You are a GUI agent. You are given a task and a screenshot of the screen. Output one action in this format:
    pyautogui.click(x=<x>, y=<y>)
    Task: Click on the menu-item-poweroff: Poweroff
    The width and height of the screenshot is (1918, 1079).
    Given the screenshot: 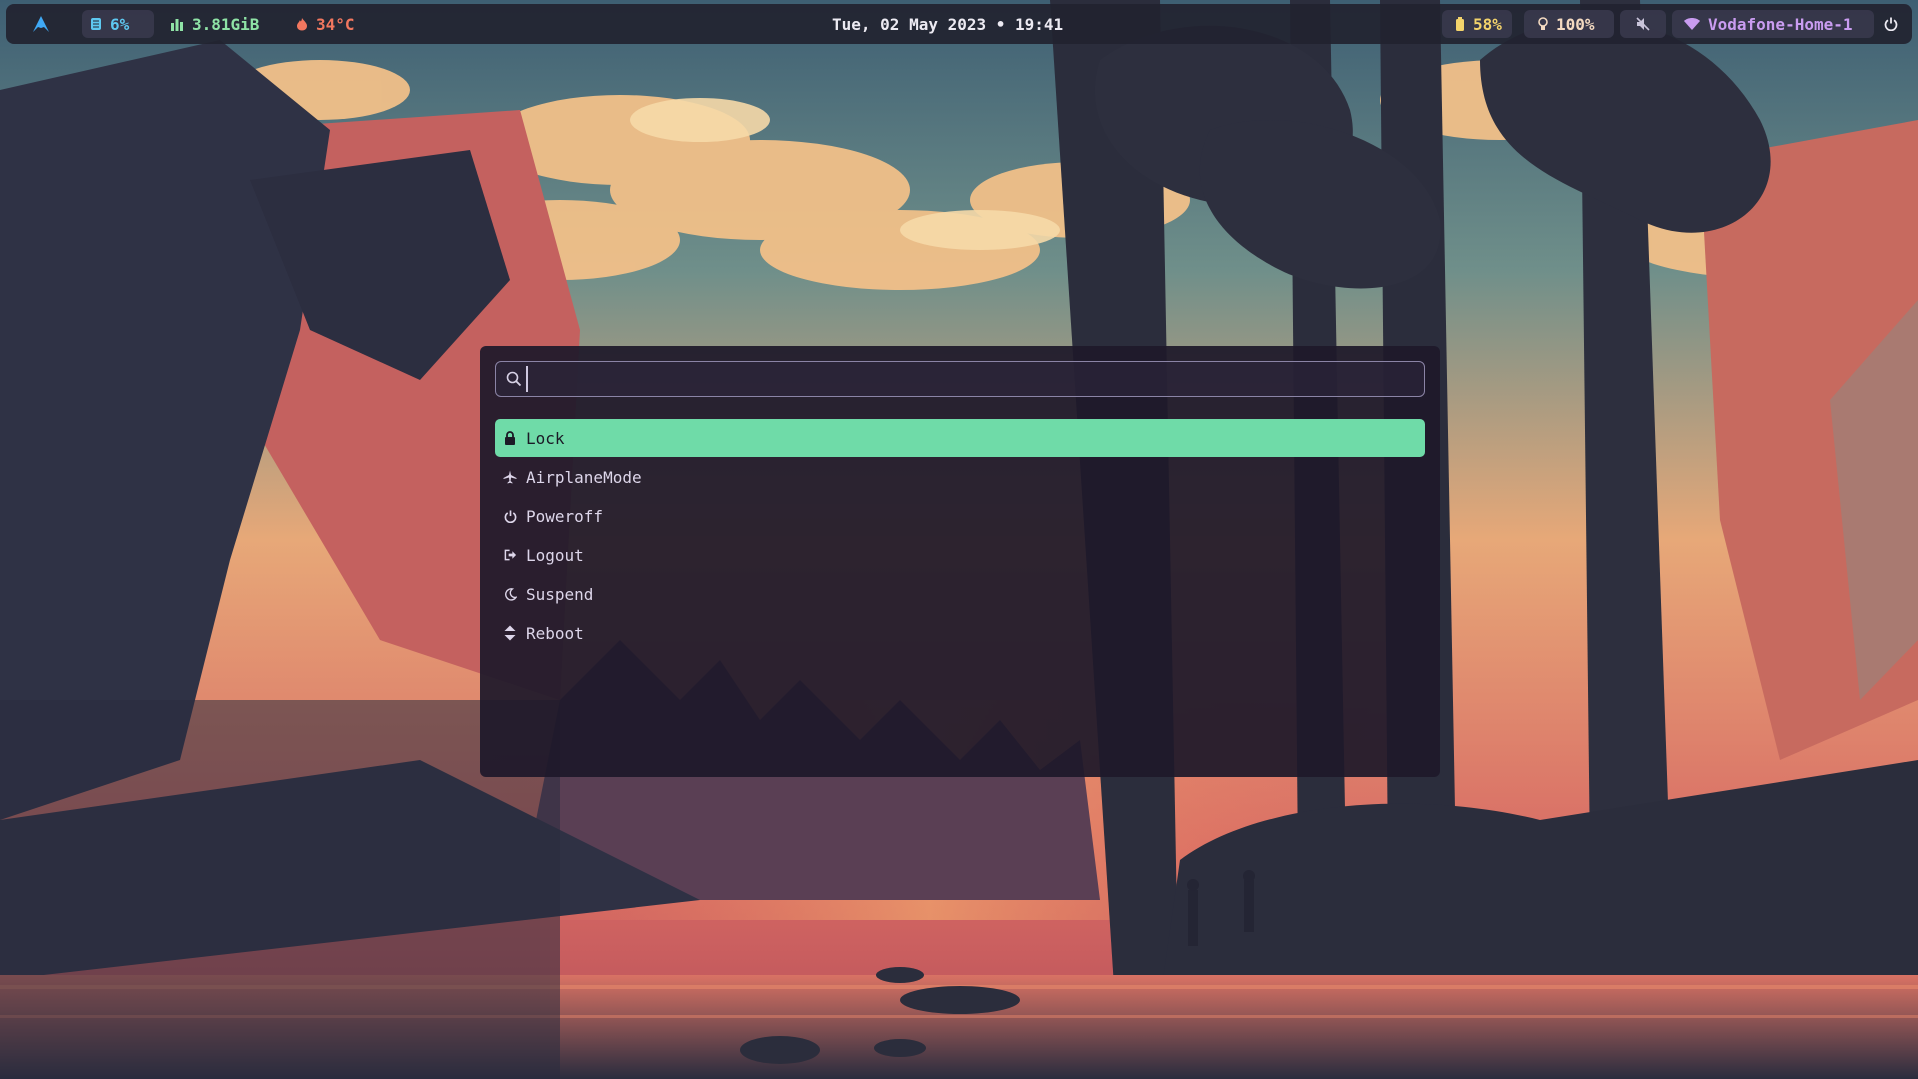 What is the action you would take?
    pyautogui.click(x=960, y=516)
    